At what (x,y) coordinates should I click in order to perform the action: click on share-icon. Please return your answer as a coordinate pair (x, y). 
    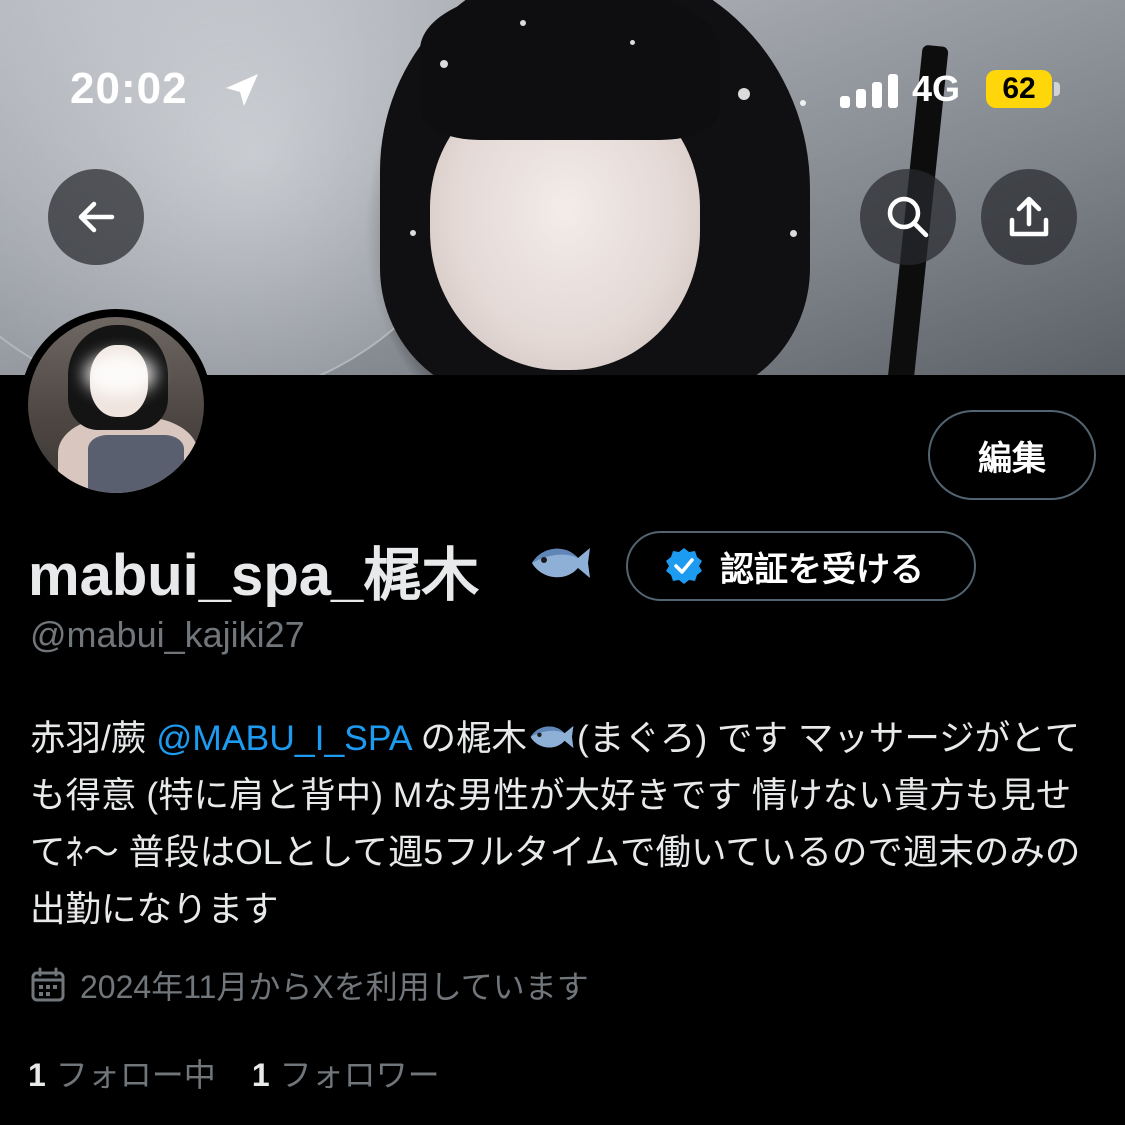
    Looking at the image, I should click on (1029, 216).